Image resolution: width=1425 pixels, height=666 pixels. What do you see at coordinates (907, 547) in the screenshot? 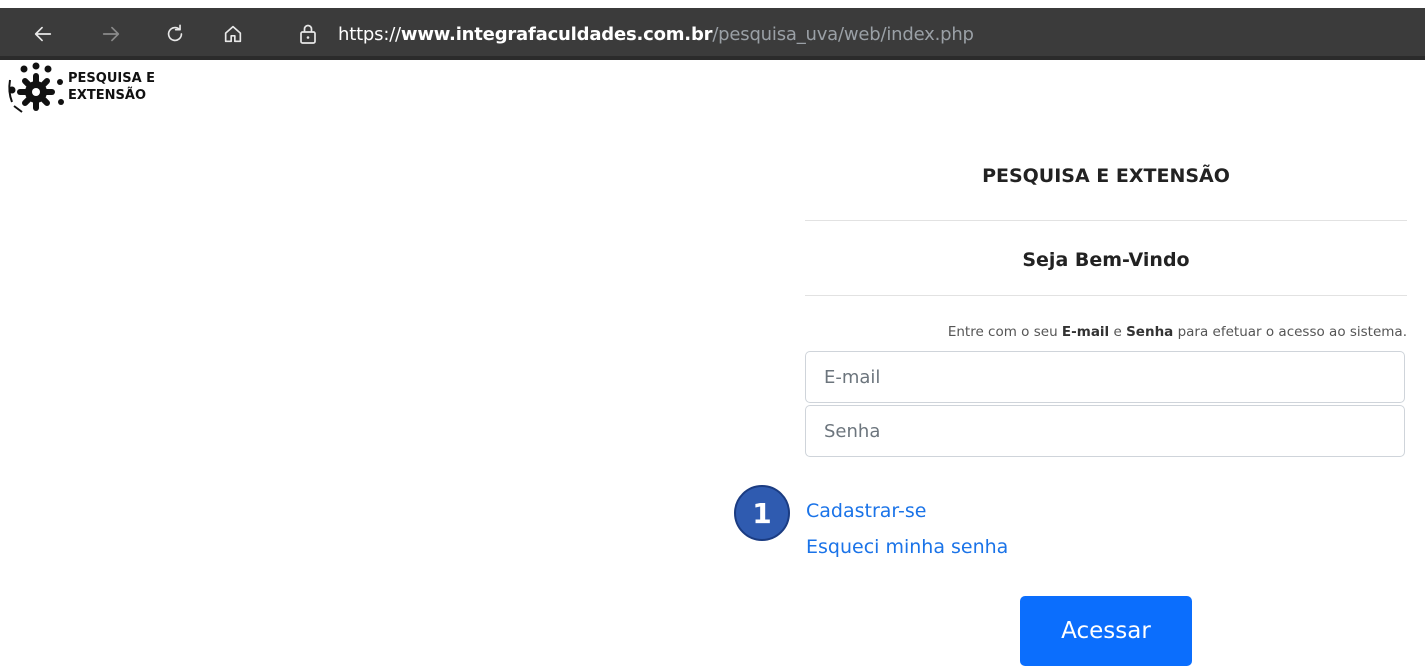
I see `forgot-password-link: Esqueci minha senha` at bounding box center [907, 547].